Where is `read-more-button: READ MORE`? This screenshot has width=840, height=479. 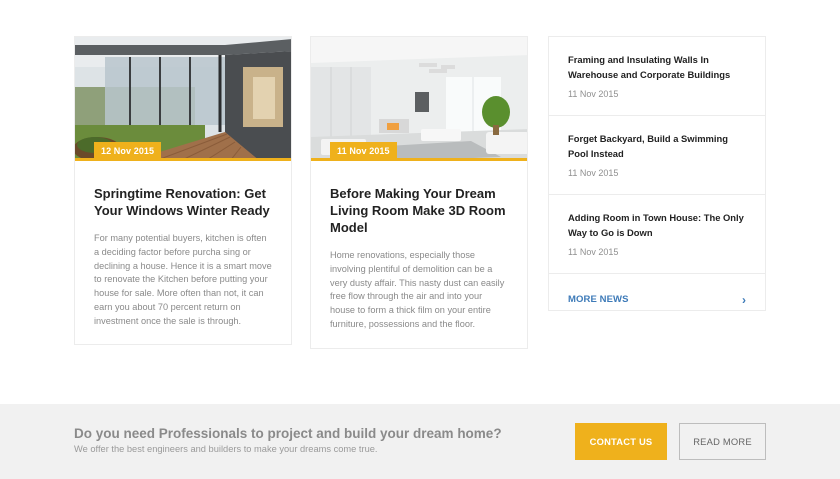 read-more-button: READ MORE is located at coordinates (722, 441).